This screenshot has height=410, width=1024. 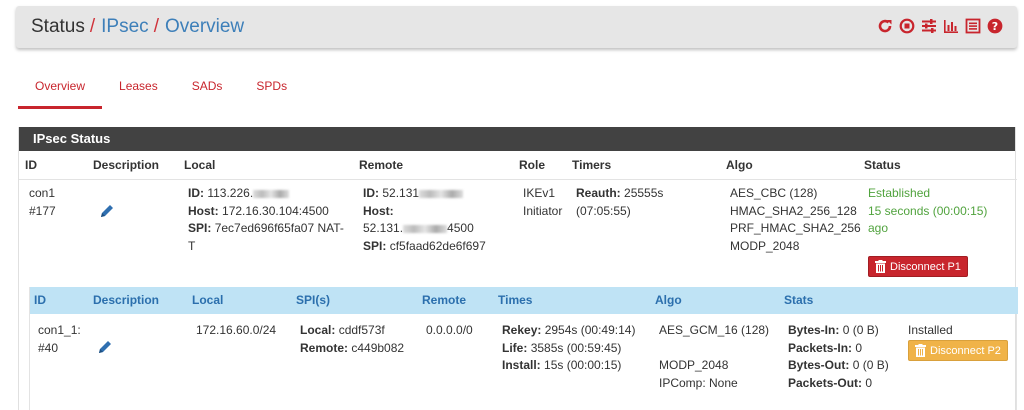 I want to click on breadcrumb-overview: Overview, so click(x=204, y=27).